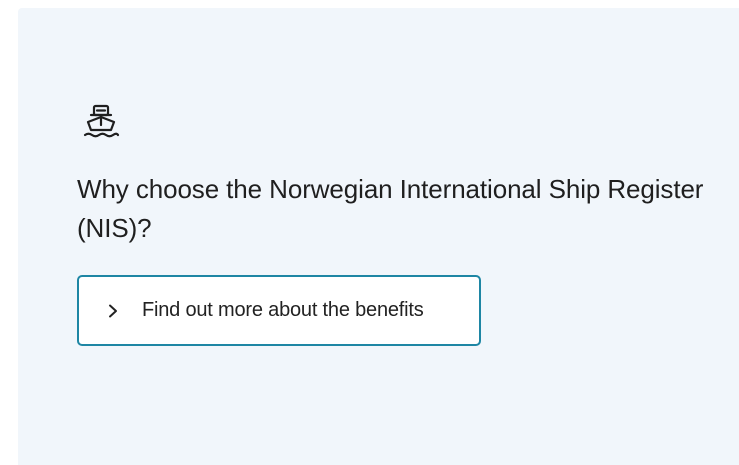 The height and width of the screenshot is (465, 739). Describe the element at coordinates (101, 119) in the screenshot. I see `ship-icon` at that location.